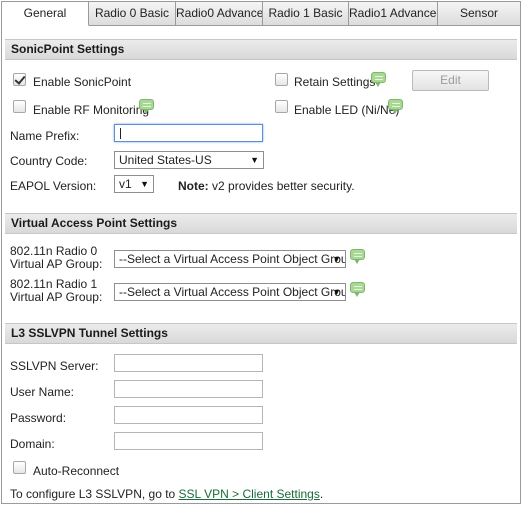  What do you see at coordinates (321, 494) in the screenshot?
I see `config-hint-suffix: .` at bounding box center [321, 494].